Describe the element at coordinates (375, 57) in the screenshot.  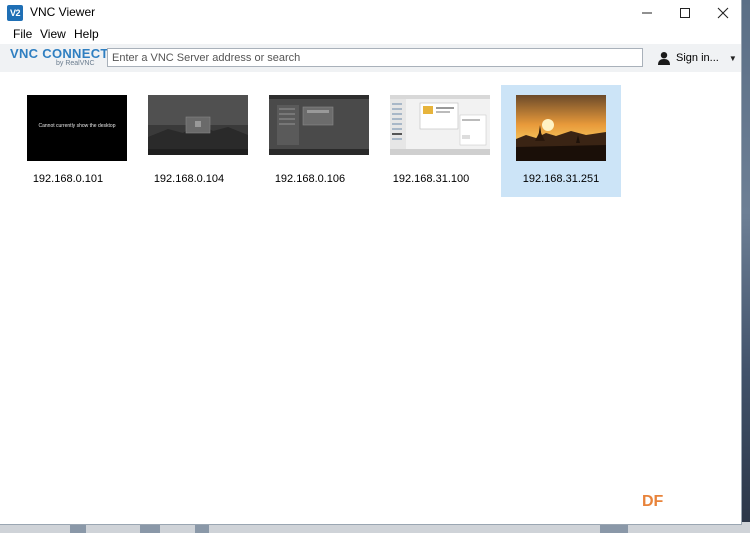
I see `search-input` at that location.